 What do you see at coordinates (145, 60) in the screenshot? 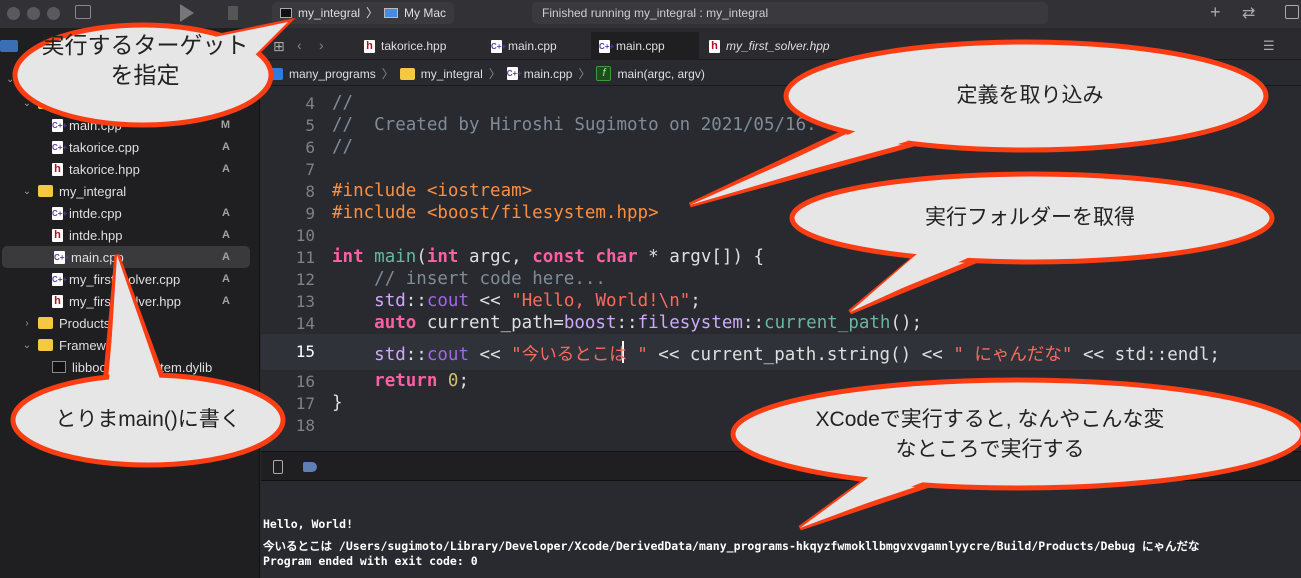
I see `callout-text-target: 実行するターゲットを指定` at bounding box center [145, 60].